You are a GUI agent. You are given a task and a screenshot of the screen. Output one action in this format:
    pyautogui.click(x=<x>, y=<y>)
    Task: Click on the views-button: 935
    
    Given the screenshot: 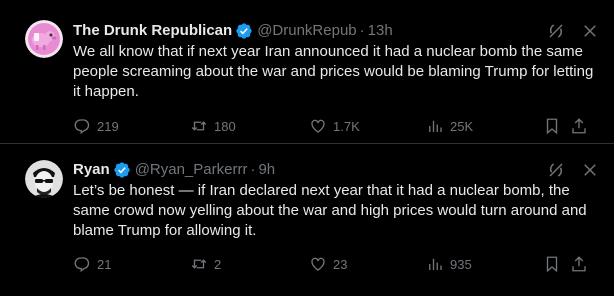 What is the action you would take?
    pyautogui.click(x=449, y=264)
    